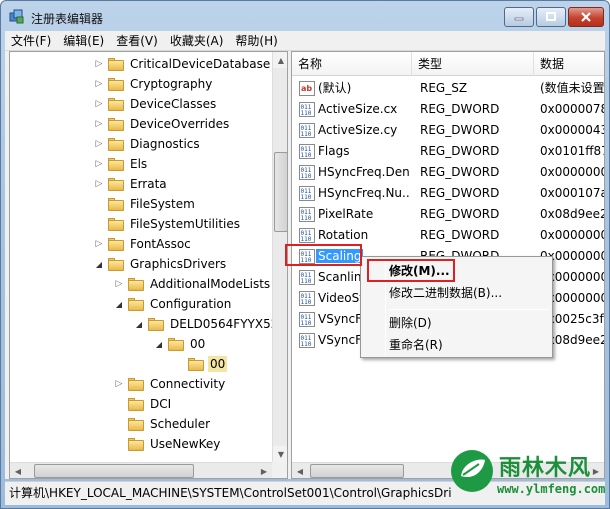  I want to click on tree-item: ▷ DeviceOverrides, so click(162, 124).